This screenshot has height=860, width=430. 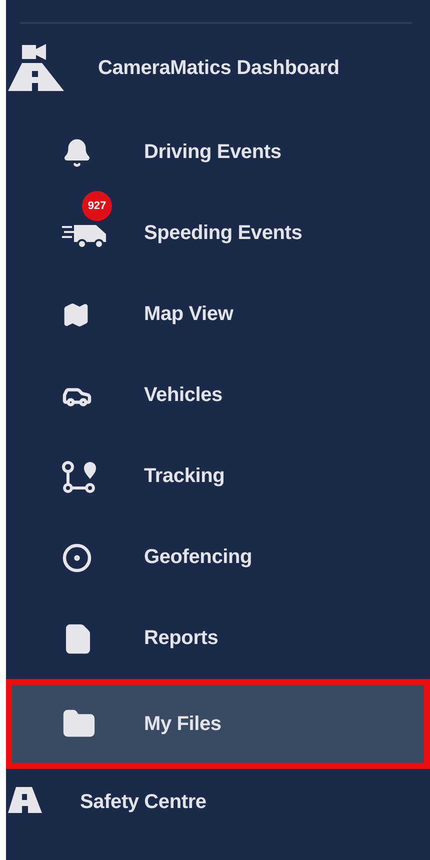 I want to click on route-pins-icon, so click(x=79, y=476).